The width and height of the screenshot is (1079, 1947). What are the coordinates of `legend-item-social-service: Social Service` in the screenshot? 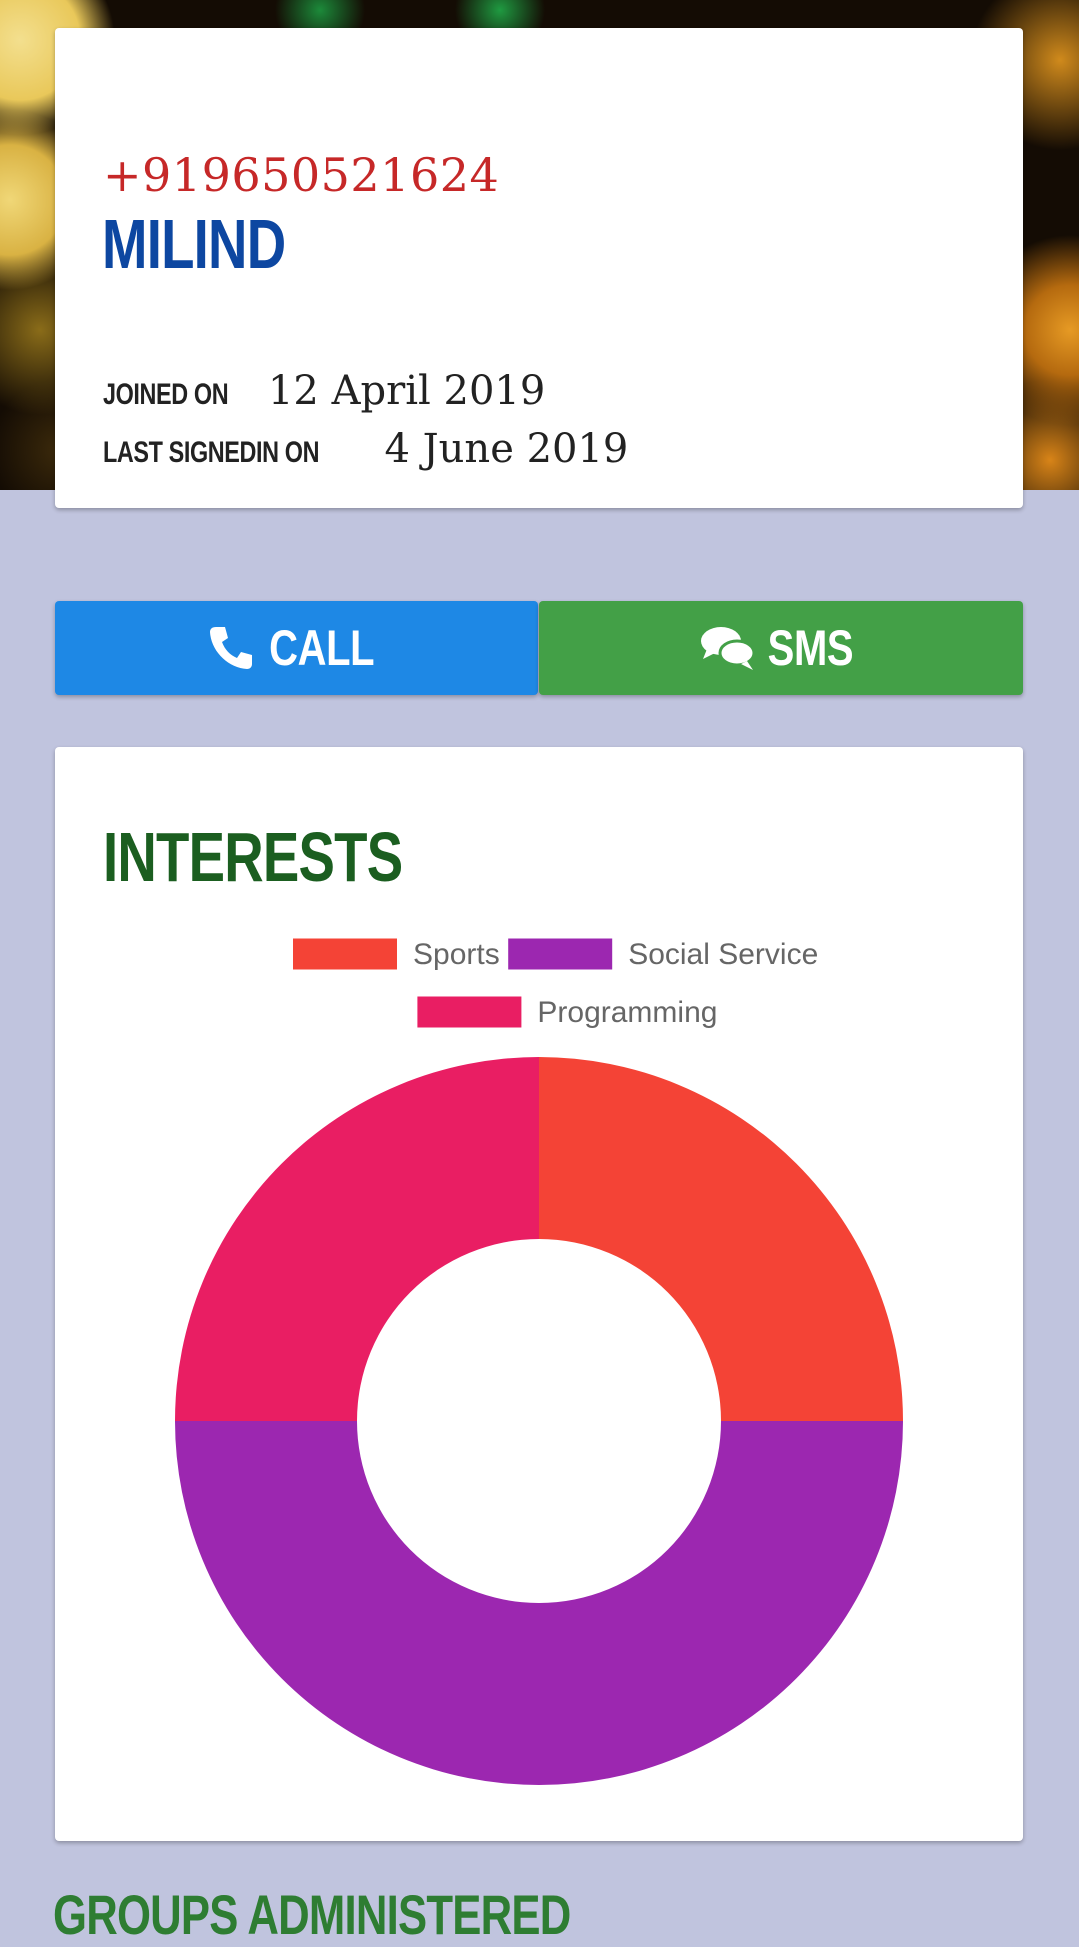 It's located at (663, 954).